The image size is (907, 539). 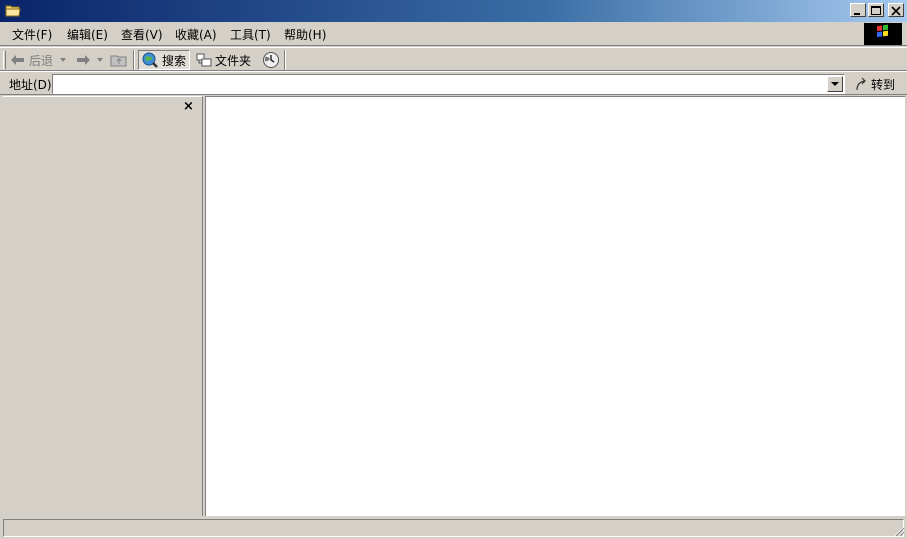 What do you see at coordinates (448, 84) in the screenshot?
I see `address-input` at bounding box center [448, 84].